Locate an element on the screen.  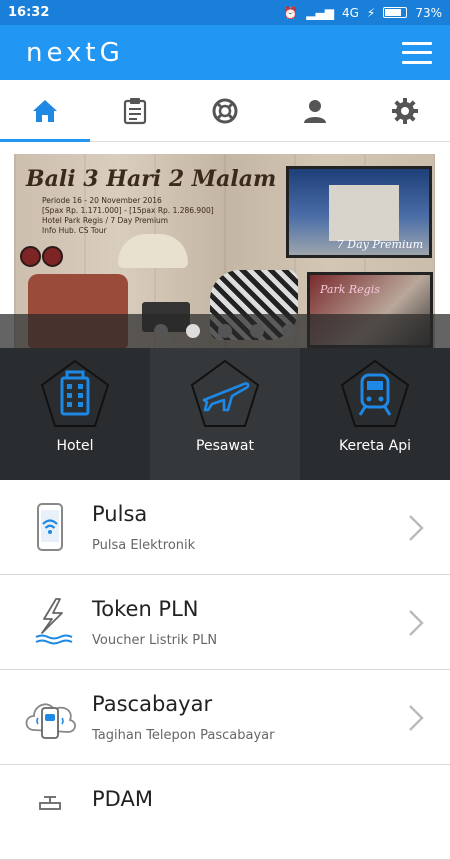
list-item-pascabayar: Pascabayar Tagihan Telepon Pascabayar is located at coordinates (225, 717).